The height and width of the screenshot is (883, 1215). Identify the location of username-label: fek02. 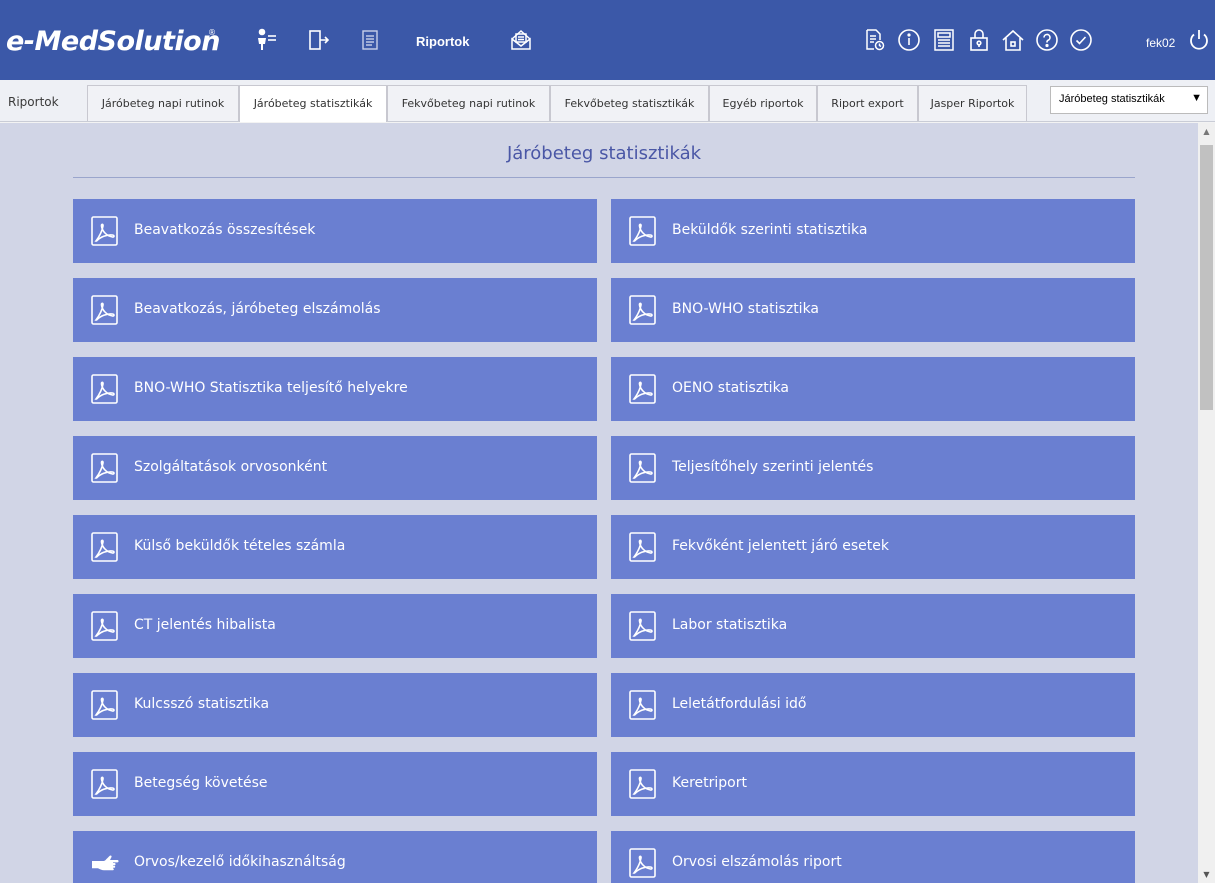
(1161, 43).